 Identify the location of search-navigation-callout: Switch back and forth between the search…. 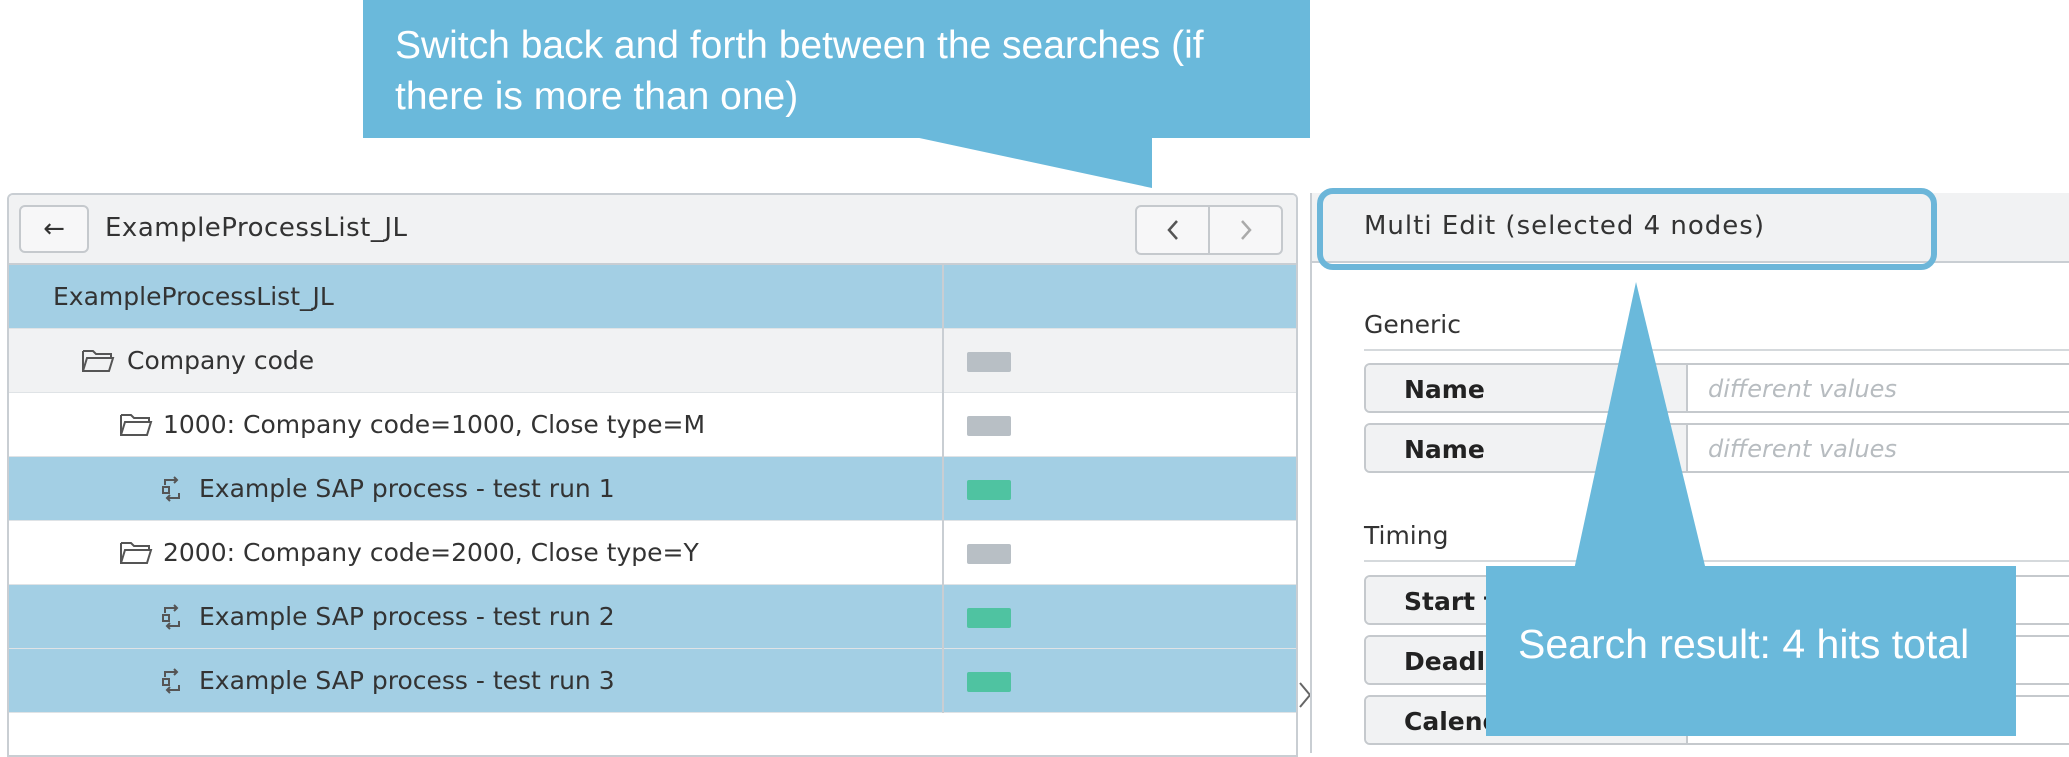
(836, 69).